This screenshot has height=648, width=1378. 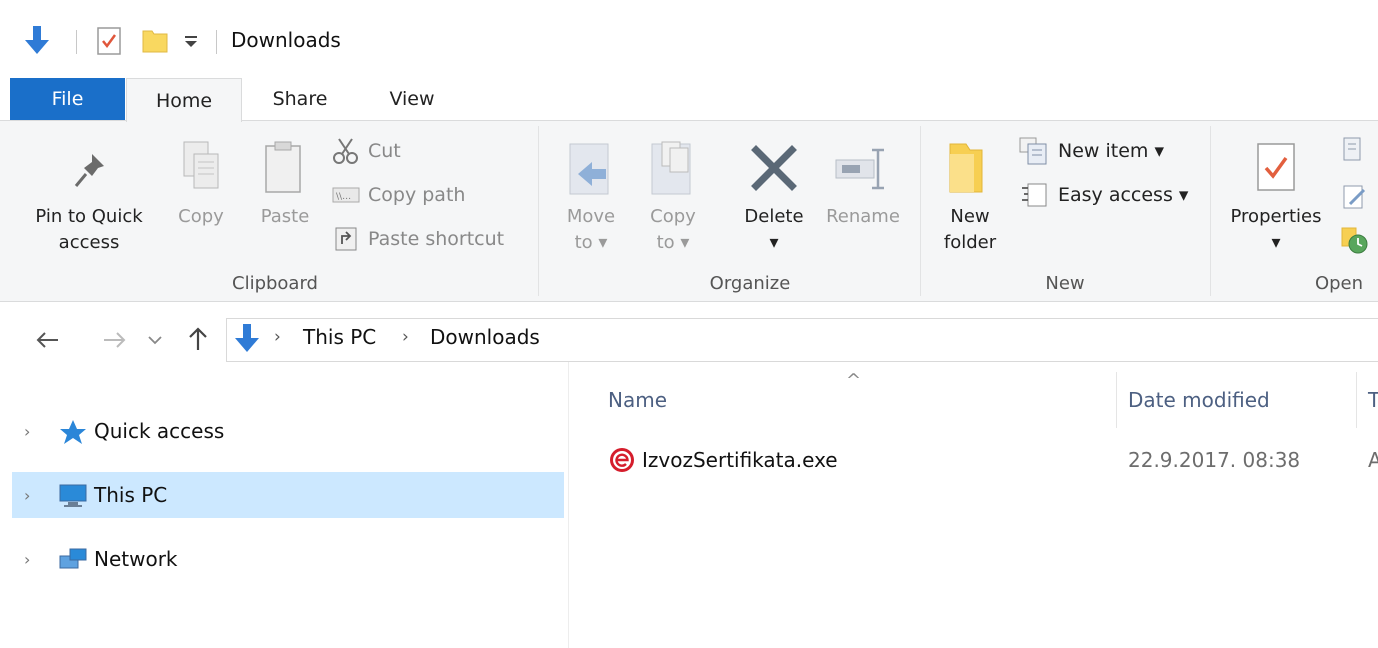 I want to click on new-folder-line2: folder, so click(x=970, y=242).